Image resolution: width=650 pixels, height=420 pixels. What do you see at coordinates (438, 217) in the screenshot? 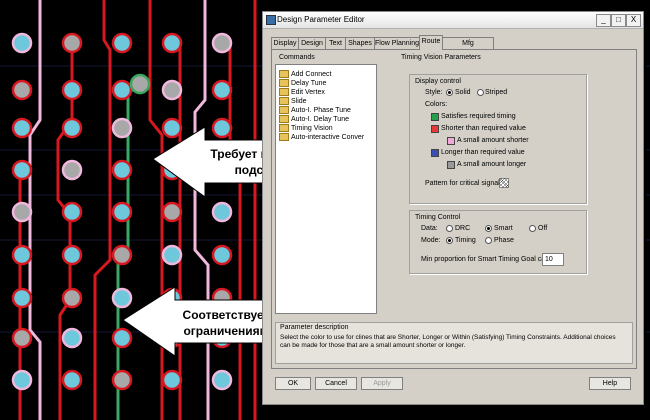
I see `timing-control-title: Timing Control` at bounding box center [438, 217].